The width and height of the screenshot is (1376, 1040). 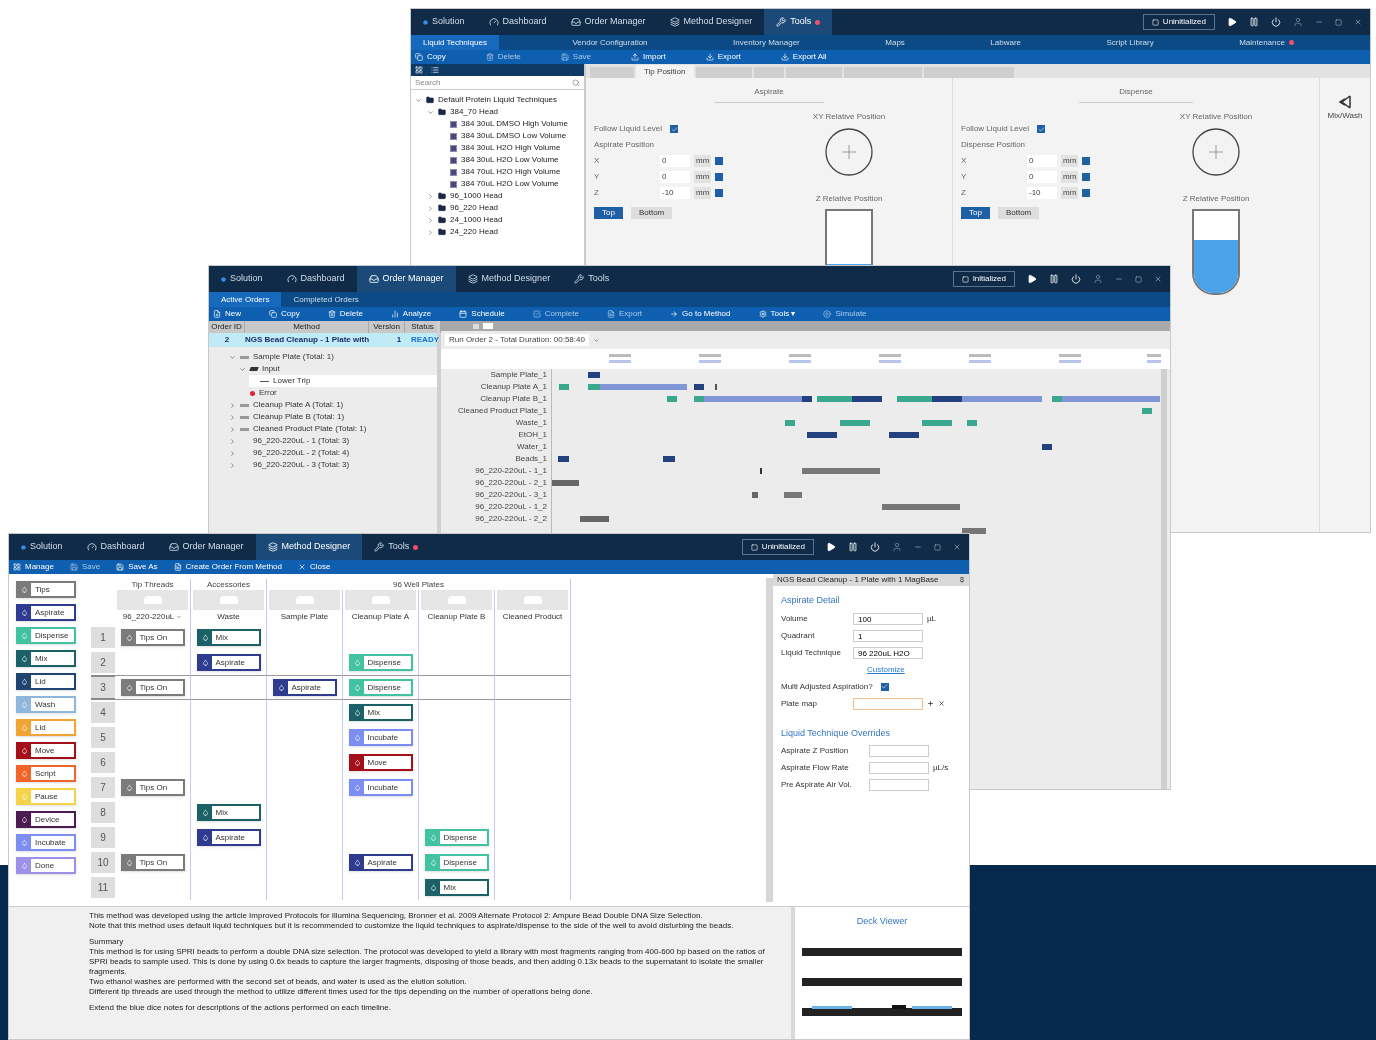 I want to click on clear-icon, so click(x=941, y=703).